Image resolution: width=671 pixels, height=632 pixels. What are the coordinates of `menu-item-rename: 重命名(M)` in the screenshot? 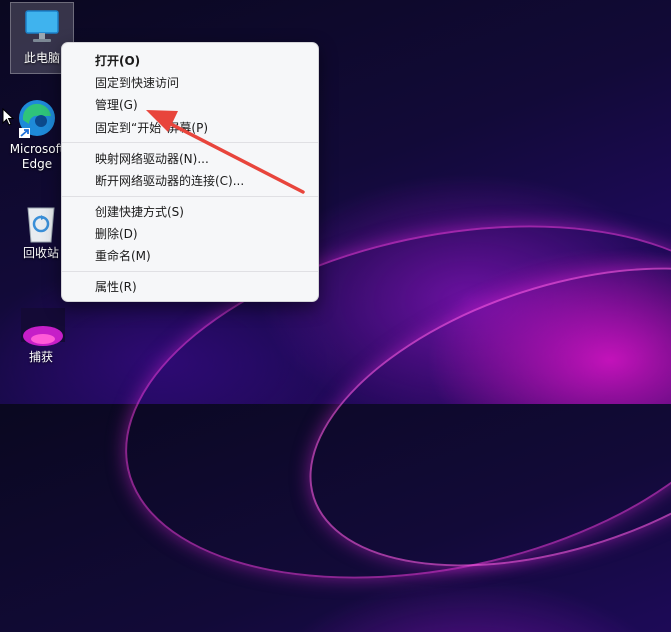 It's located at (123, 256).